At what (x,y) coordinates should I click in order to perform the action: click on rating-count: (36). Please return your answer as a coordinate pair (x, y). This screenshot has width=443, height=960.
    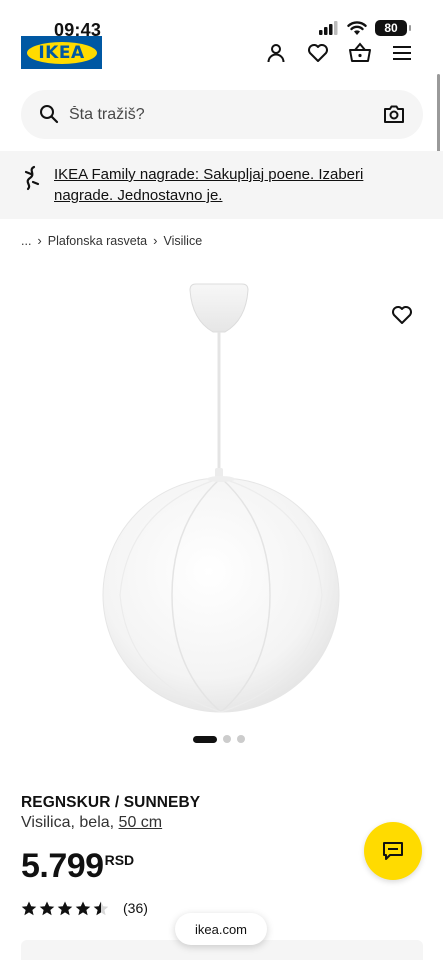
    Looking at the image, I should click on (135, 908).